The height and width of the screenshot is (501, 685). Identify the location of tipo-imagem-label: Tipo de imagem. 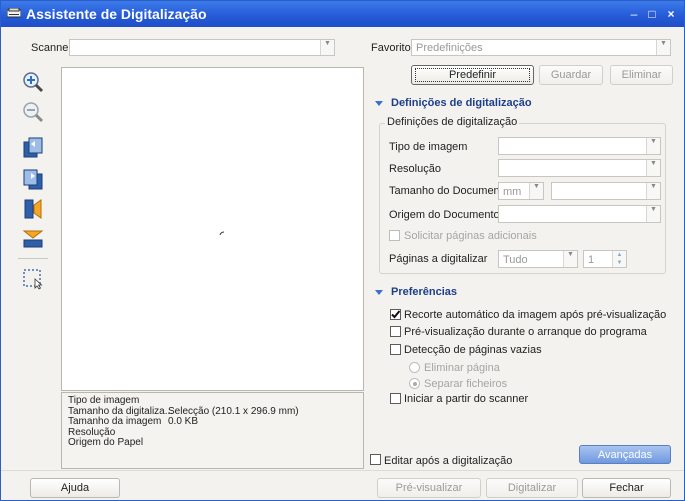
(428, 147).